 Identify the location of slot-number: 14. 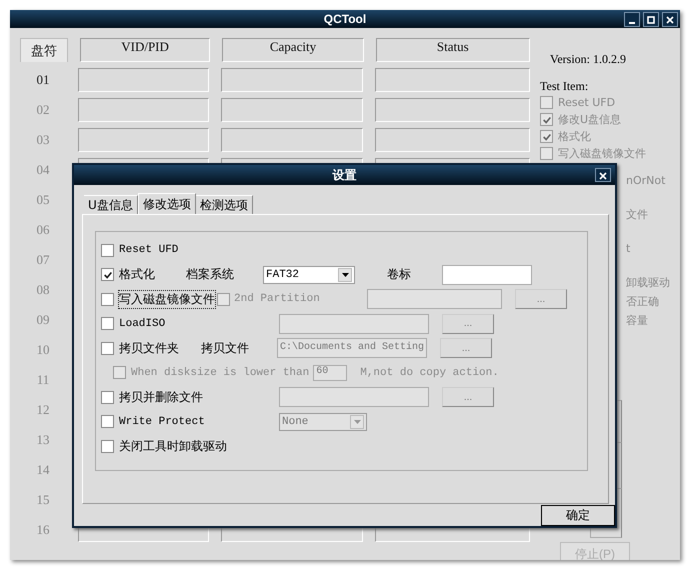
(42, 470).